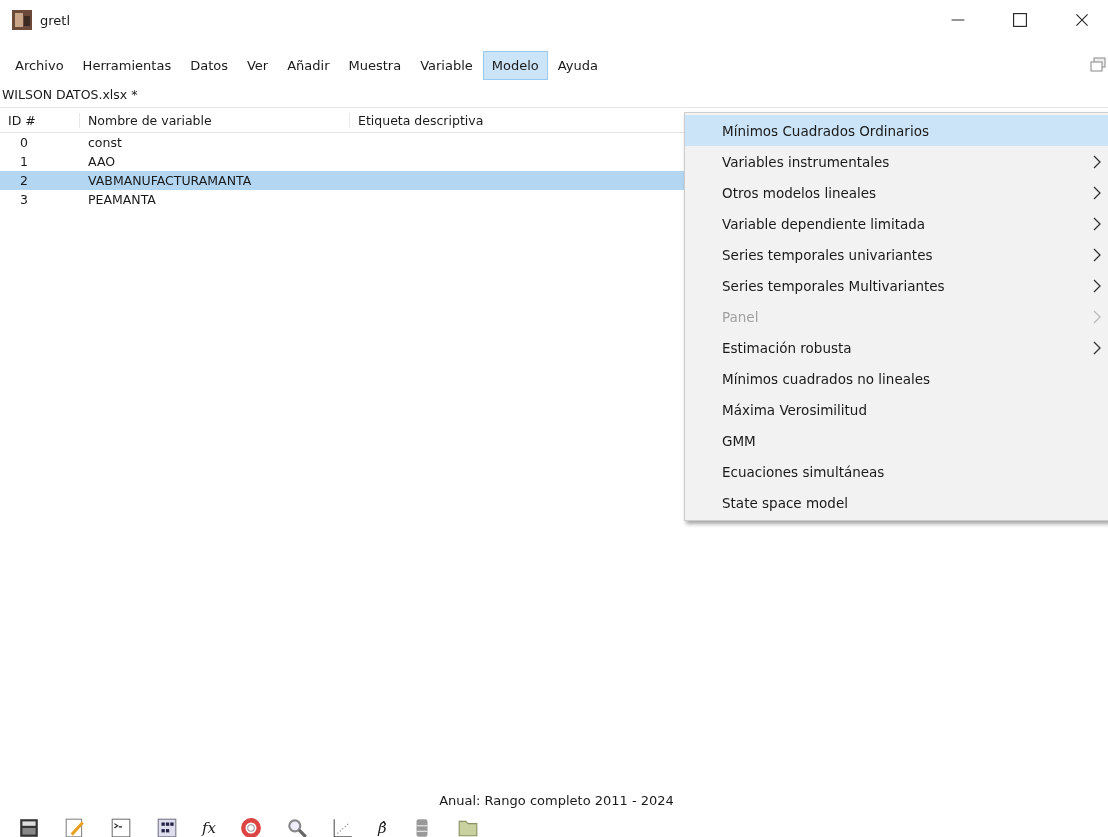  What do you see at coordinates (896, 347) in the screenshot?
I see `menu-item: Estimación robusta` at bounding box center [896, 347].